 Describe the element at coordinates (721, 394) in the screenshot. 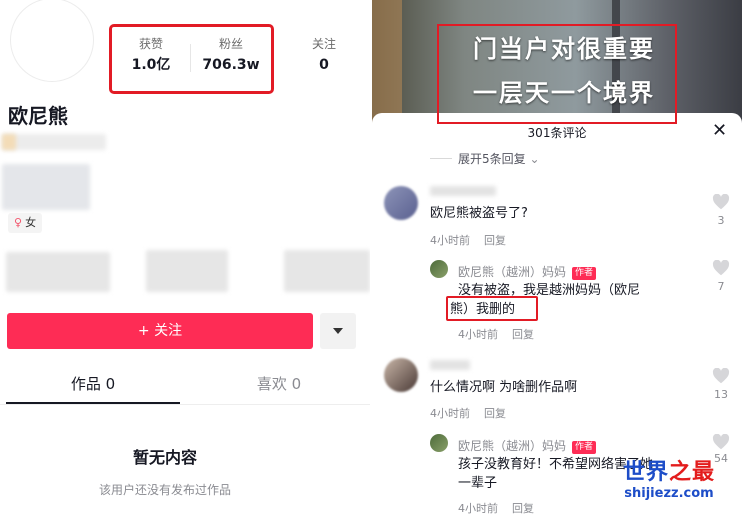

I see `like-count: 13` at that location.